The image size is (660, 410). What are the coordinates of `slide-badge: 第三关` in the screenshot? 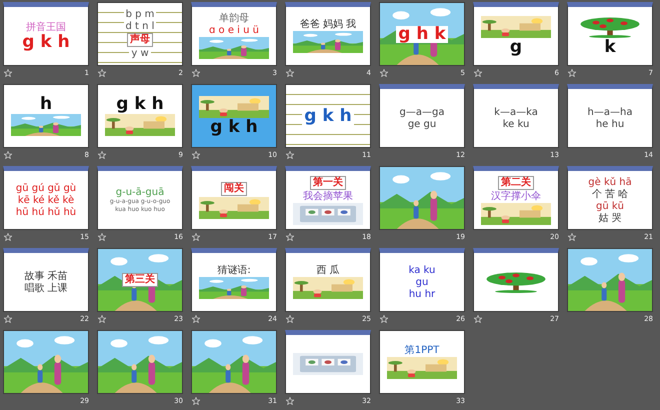 It's located at (140, 280).